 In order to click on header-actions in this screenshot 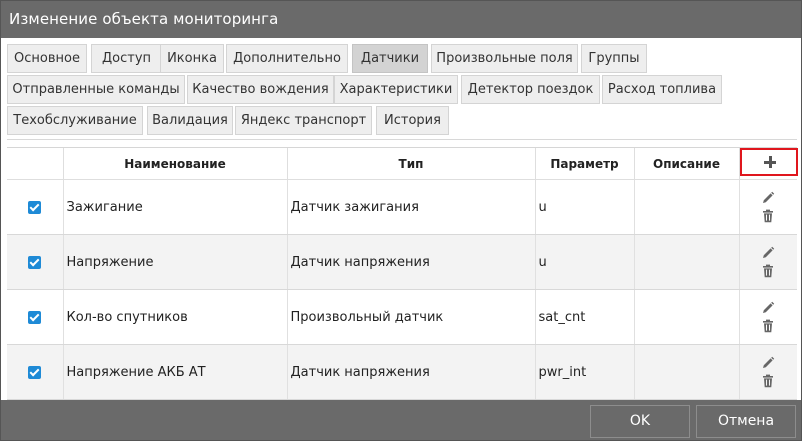, I will do `click(768, 164)`.